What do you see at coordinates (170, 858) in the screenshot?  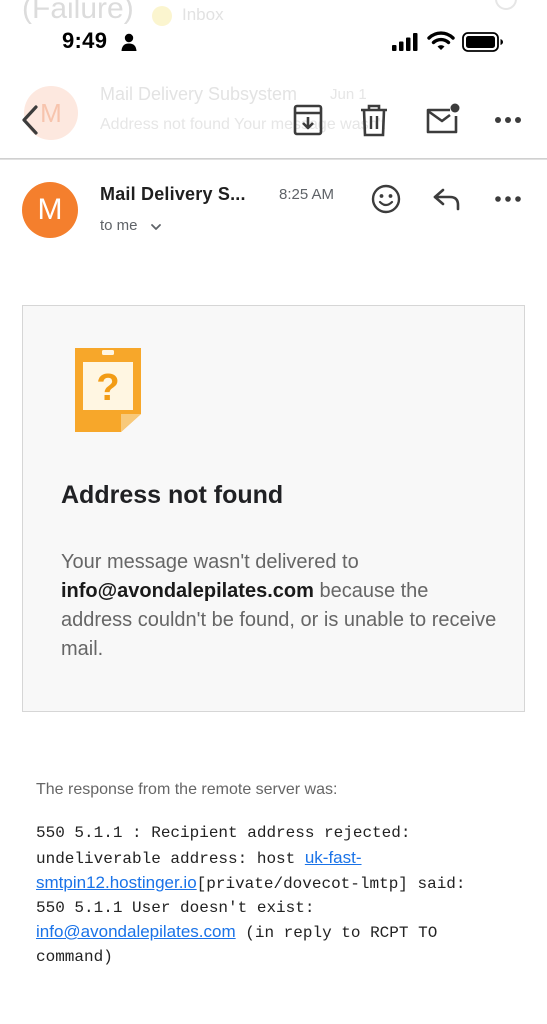 I see `response-text: undeliverable address: host` at bounding box center [170, 858].